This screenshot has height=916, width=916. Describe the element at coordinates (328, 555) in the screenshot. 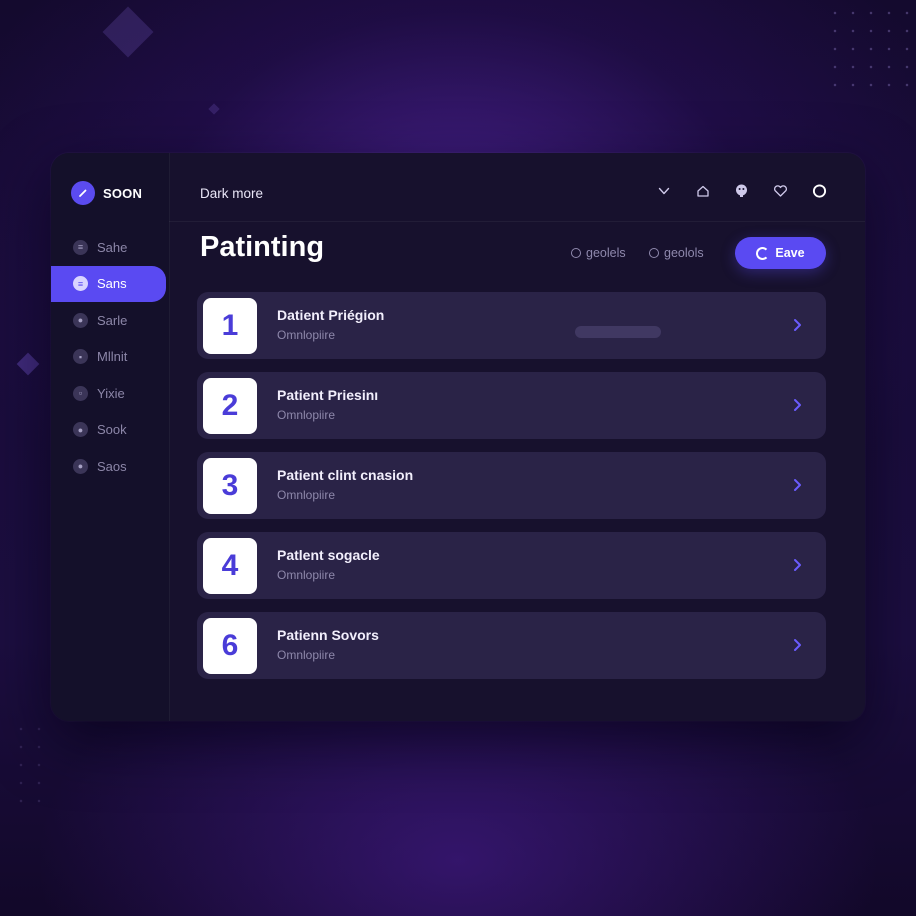

I see `row-title: Patlent sogacle` at that location.